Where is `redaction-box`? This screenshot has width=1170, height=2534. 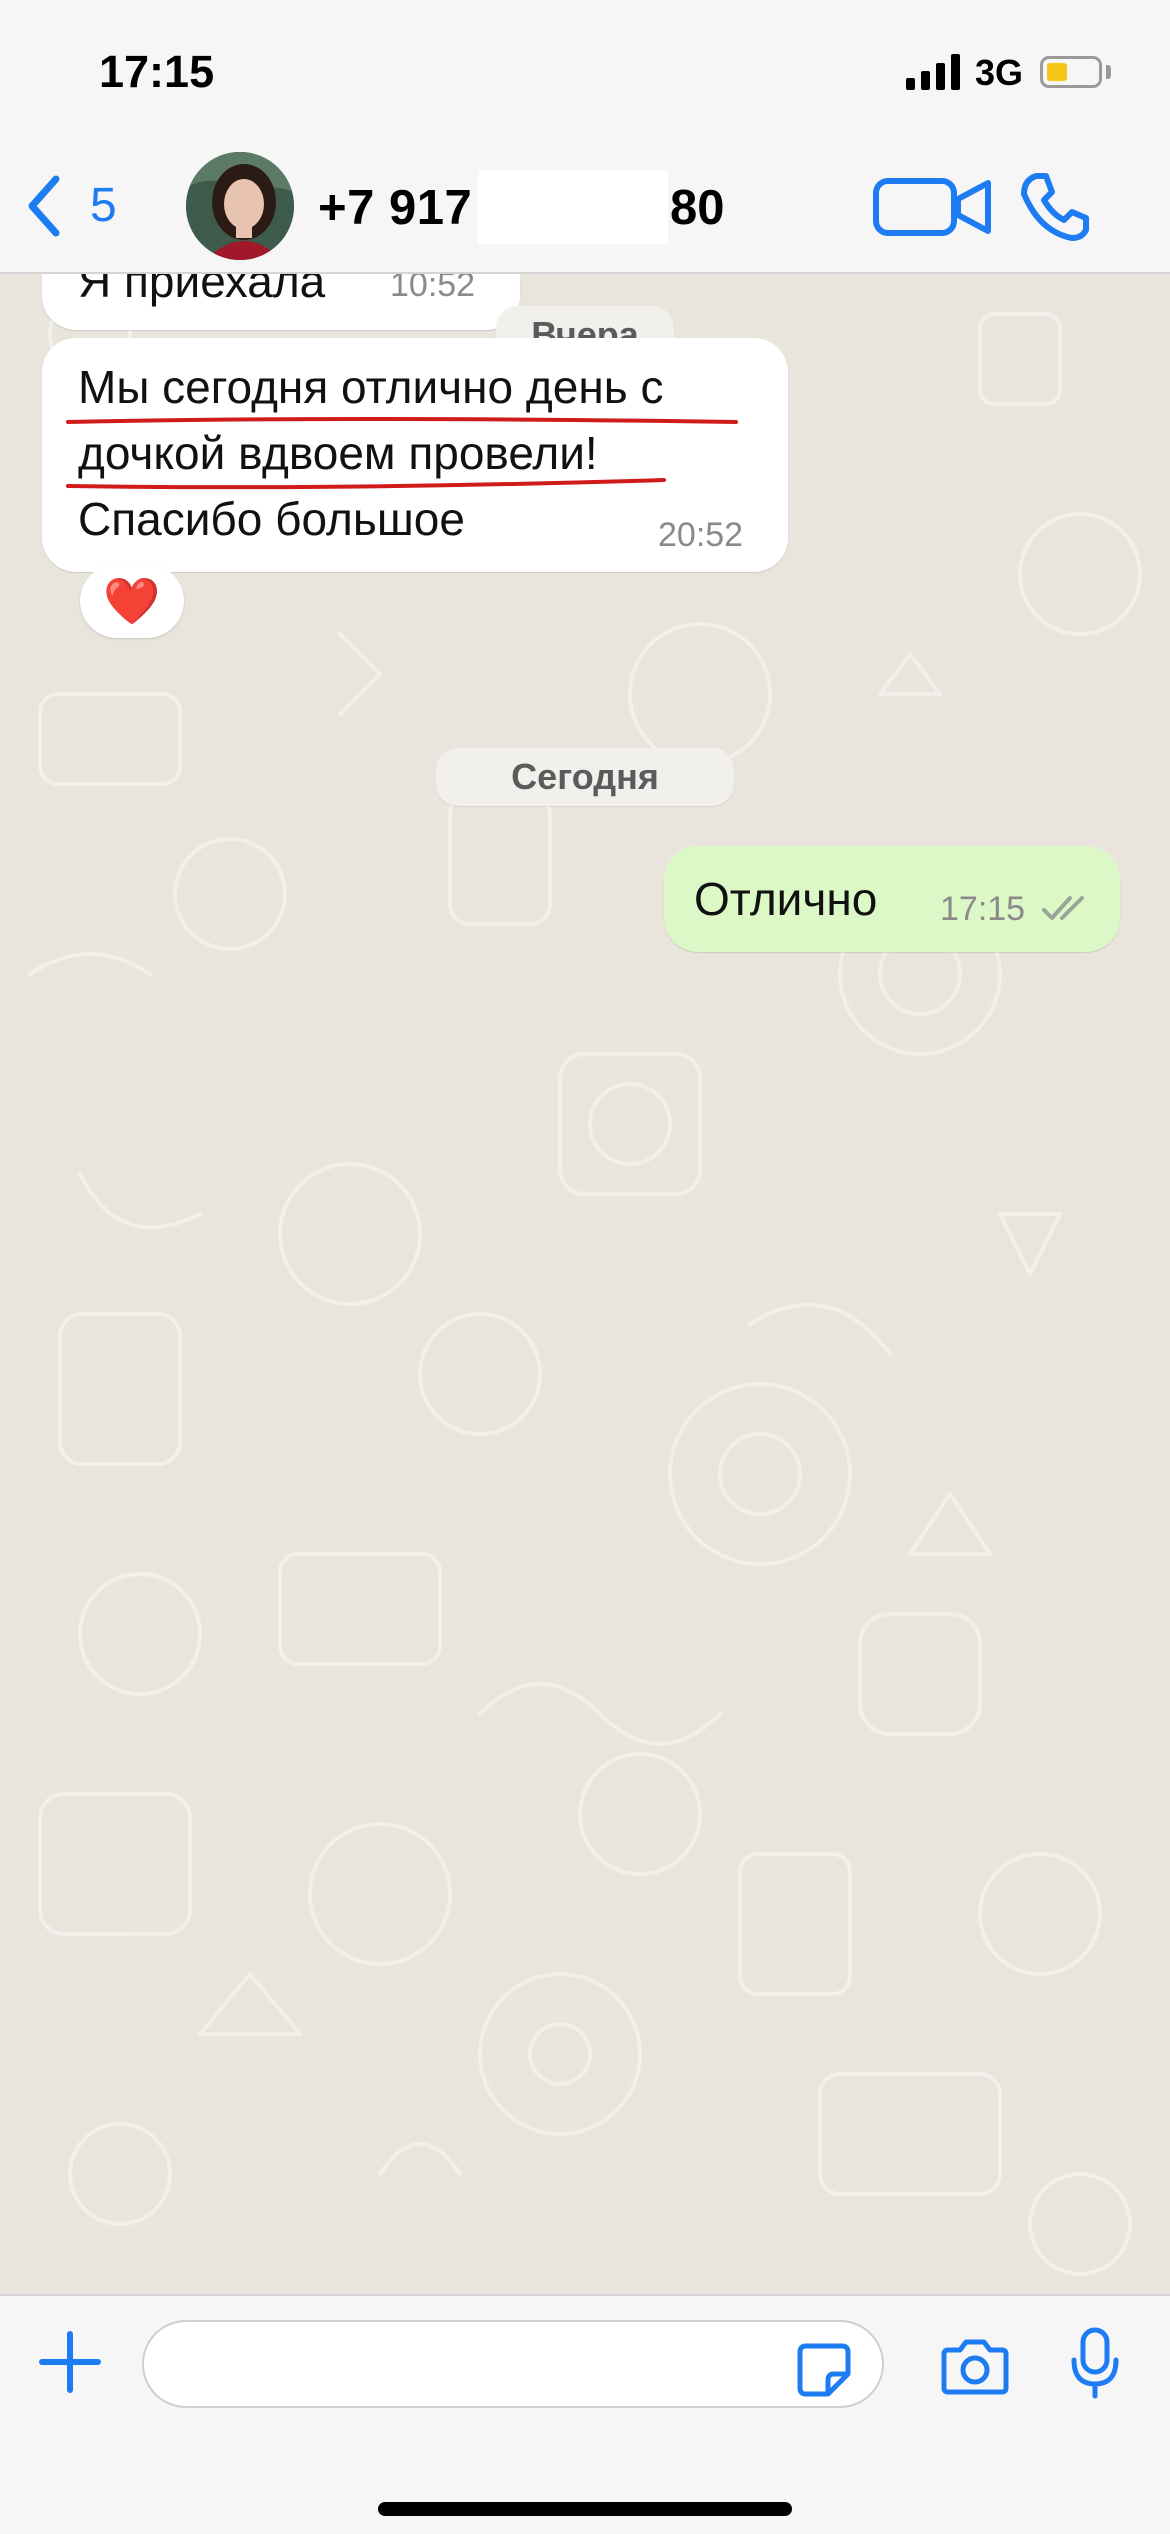 redaction-box is located at coordinates (573, 207).